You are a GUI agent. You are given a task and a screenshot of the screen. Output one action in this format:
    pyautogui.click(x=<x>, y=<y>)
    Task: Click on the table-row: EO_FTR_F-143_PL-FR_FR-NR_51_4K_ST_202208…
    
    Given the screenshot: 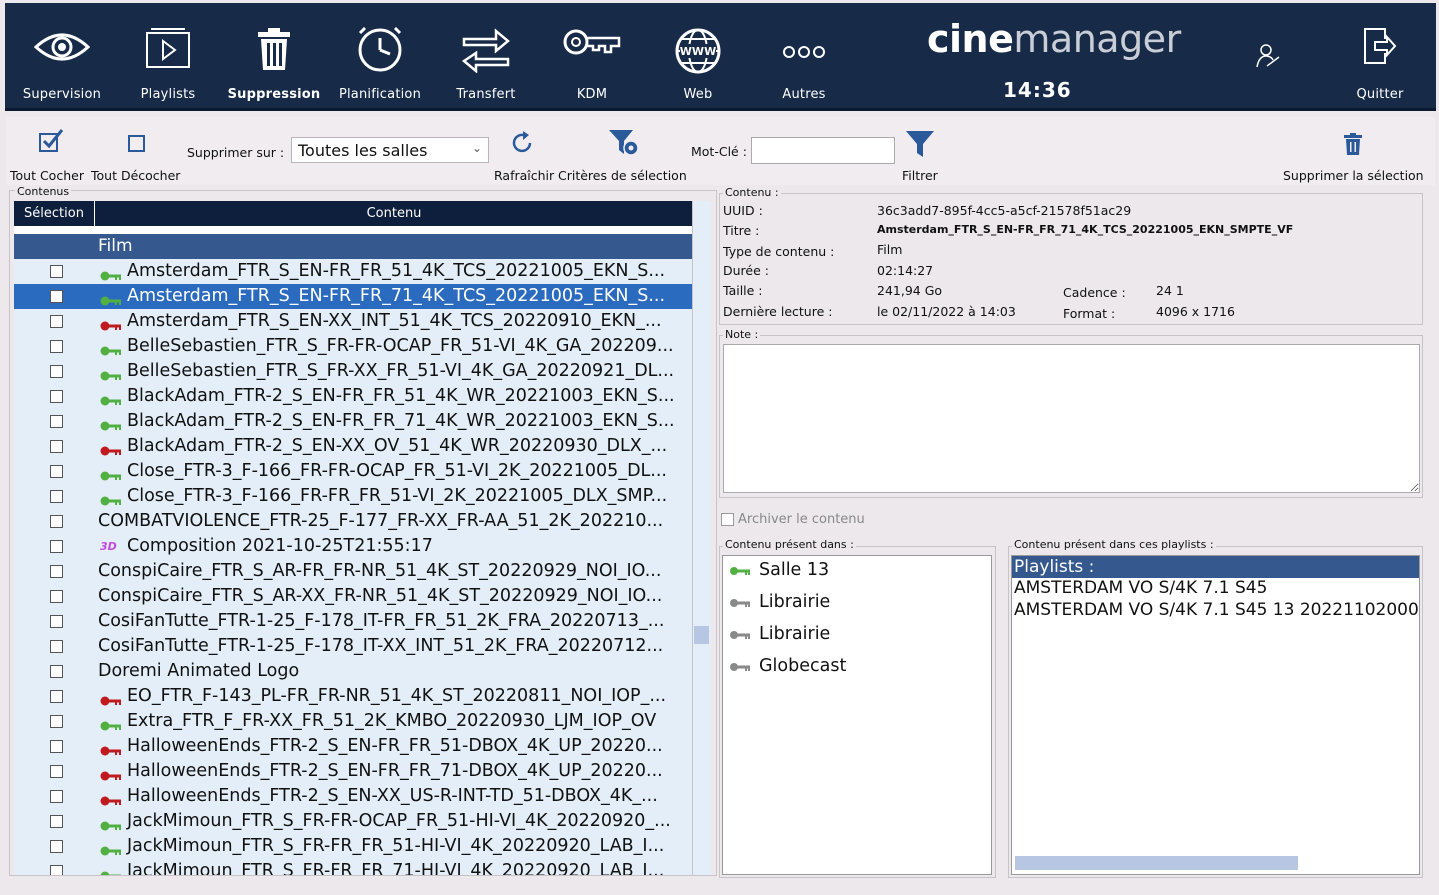 What is the action you would take?
    pyautogui.click(x=353, y=696)
    